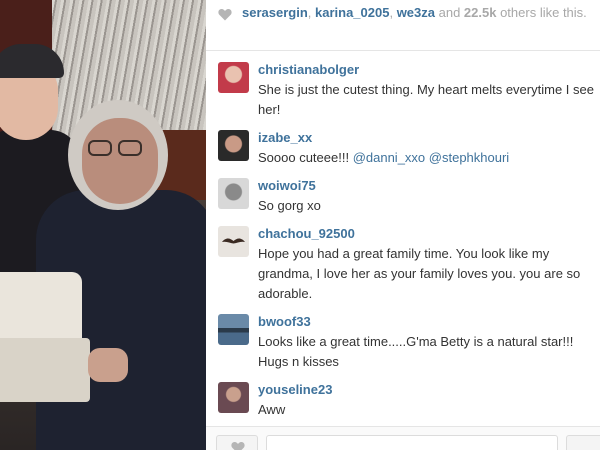 This screenshot has height=450, width=600. What do you see at coordinates (469, 157) in the screenshot?
I see `mention-link: @stephkhouri` at bounding box center [469, 157].